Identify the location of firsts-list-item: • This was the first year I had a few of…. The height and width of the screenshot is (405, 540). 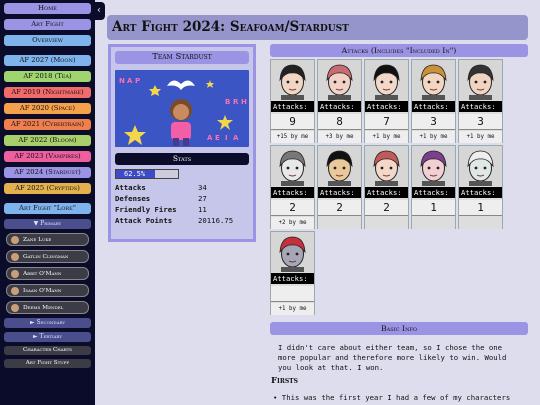
(392, 397).